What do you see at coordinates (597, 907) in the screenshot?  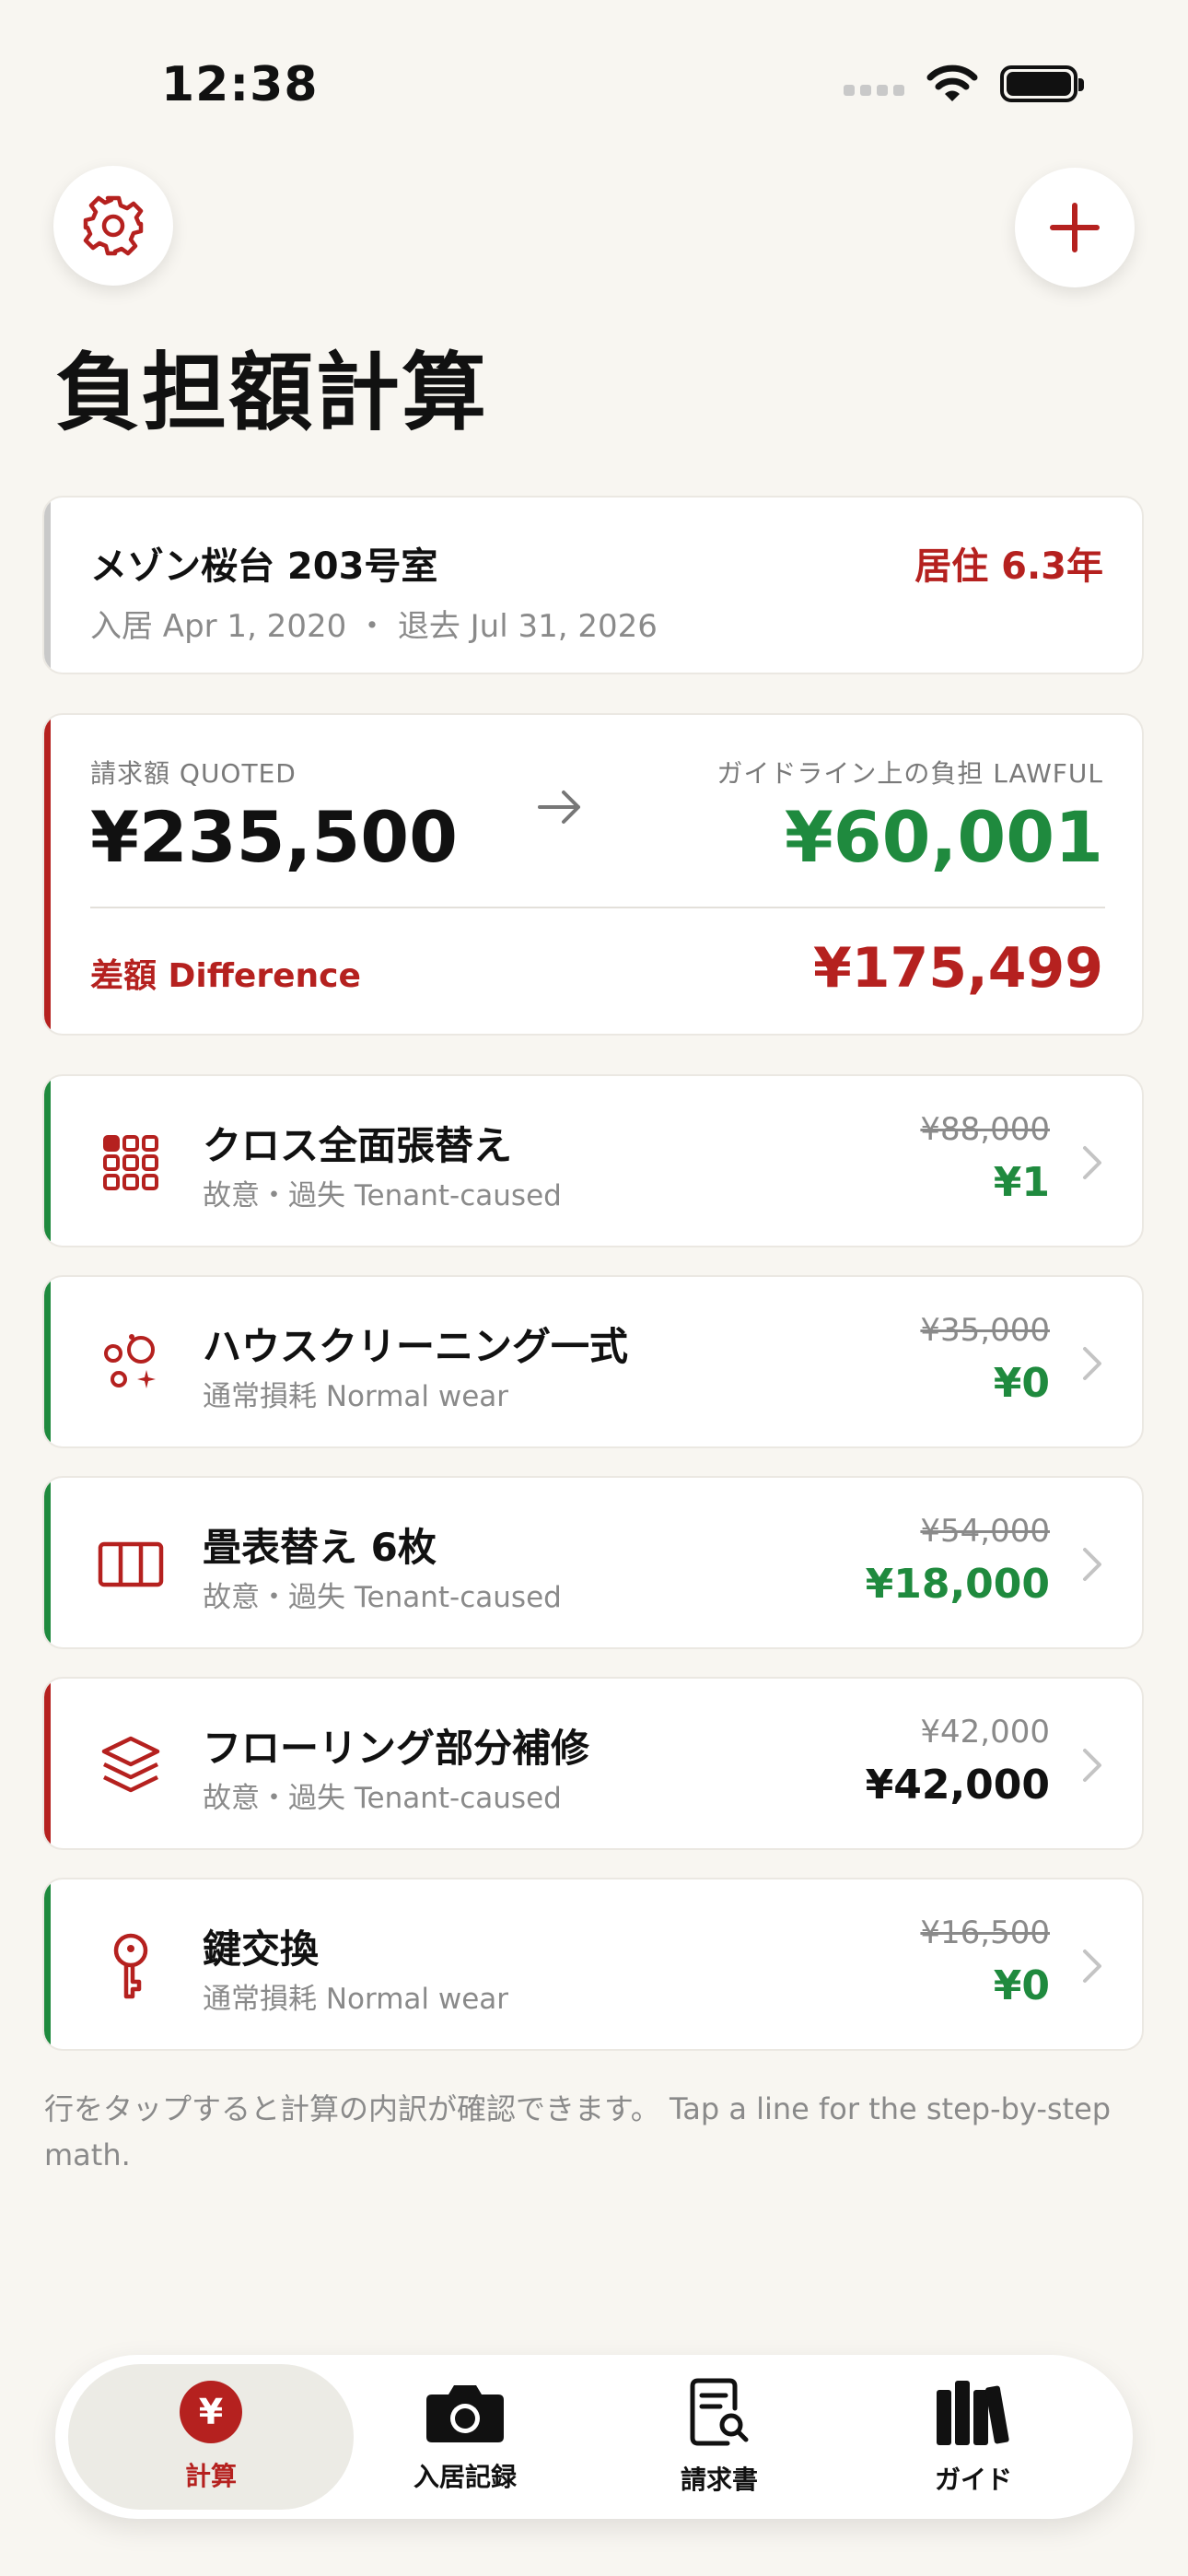 I see `divider` at bounding box center [597, 907].